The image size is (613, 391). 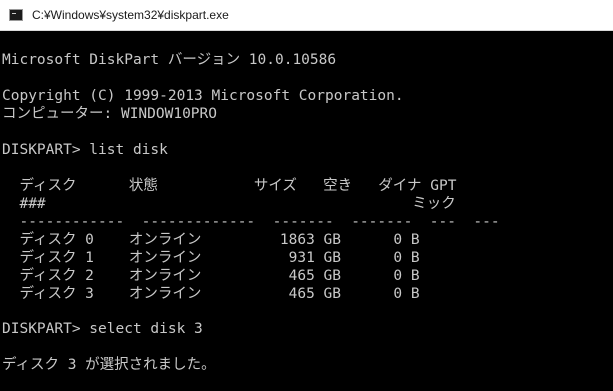 I want to click on computer-name-line: コンピューター: WINDOW10PRO, so click(x=109, y=114).